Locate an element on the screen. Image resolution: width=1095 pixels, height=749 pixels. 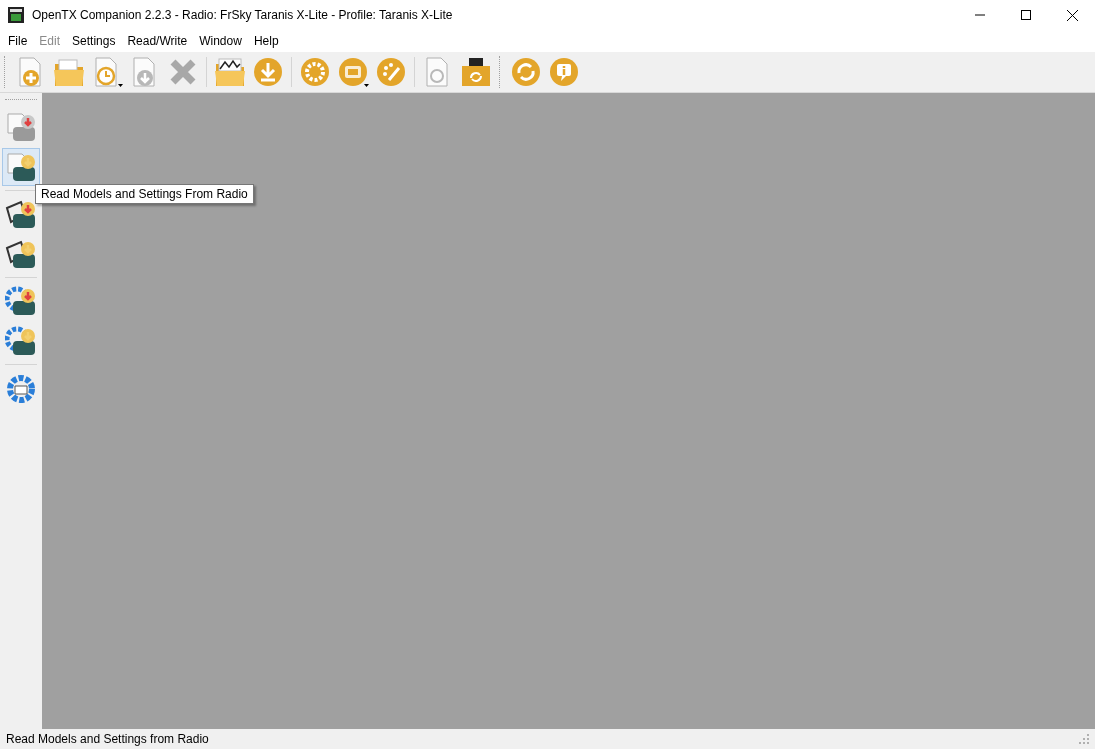
maximize-icon is located at coordinates (1026, 15).